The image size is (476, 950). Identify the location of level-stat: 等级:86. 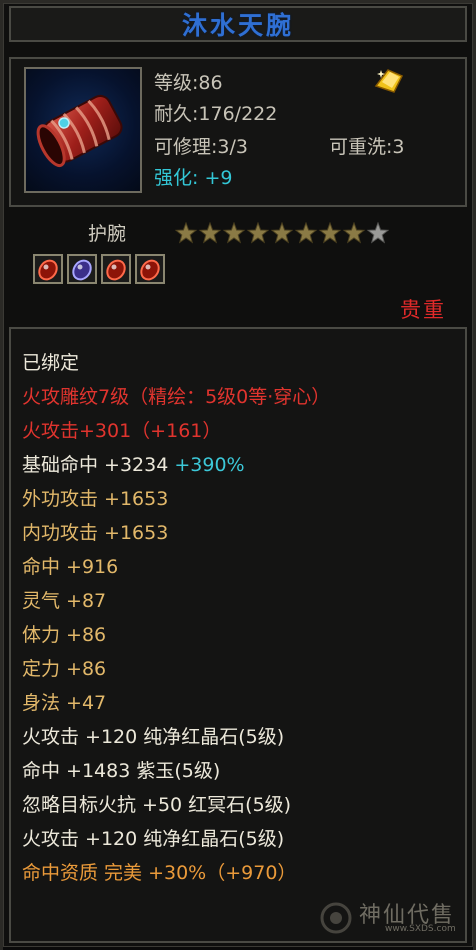
(188, 81).